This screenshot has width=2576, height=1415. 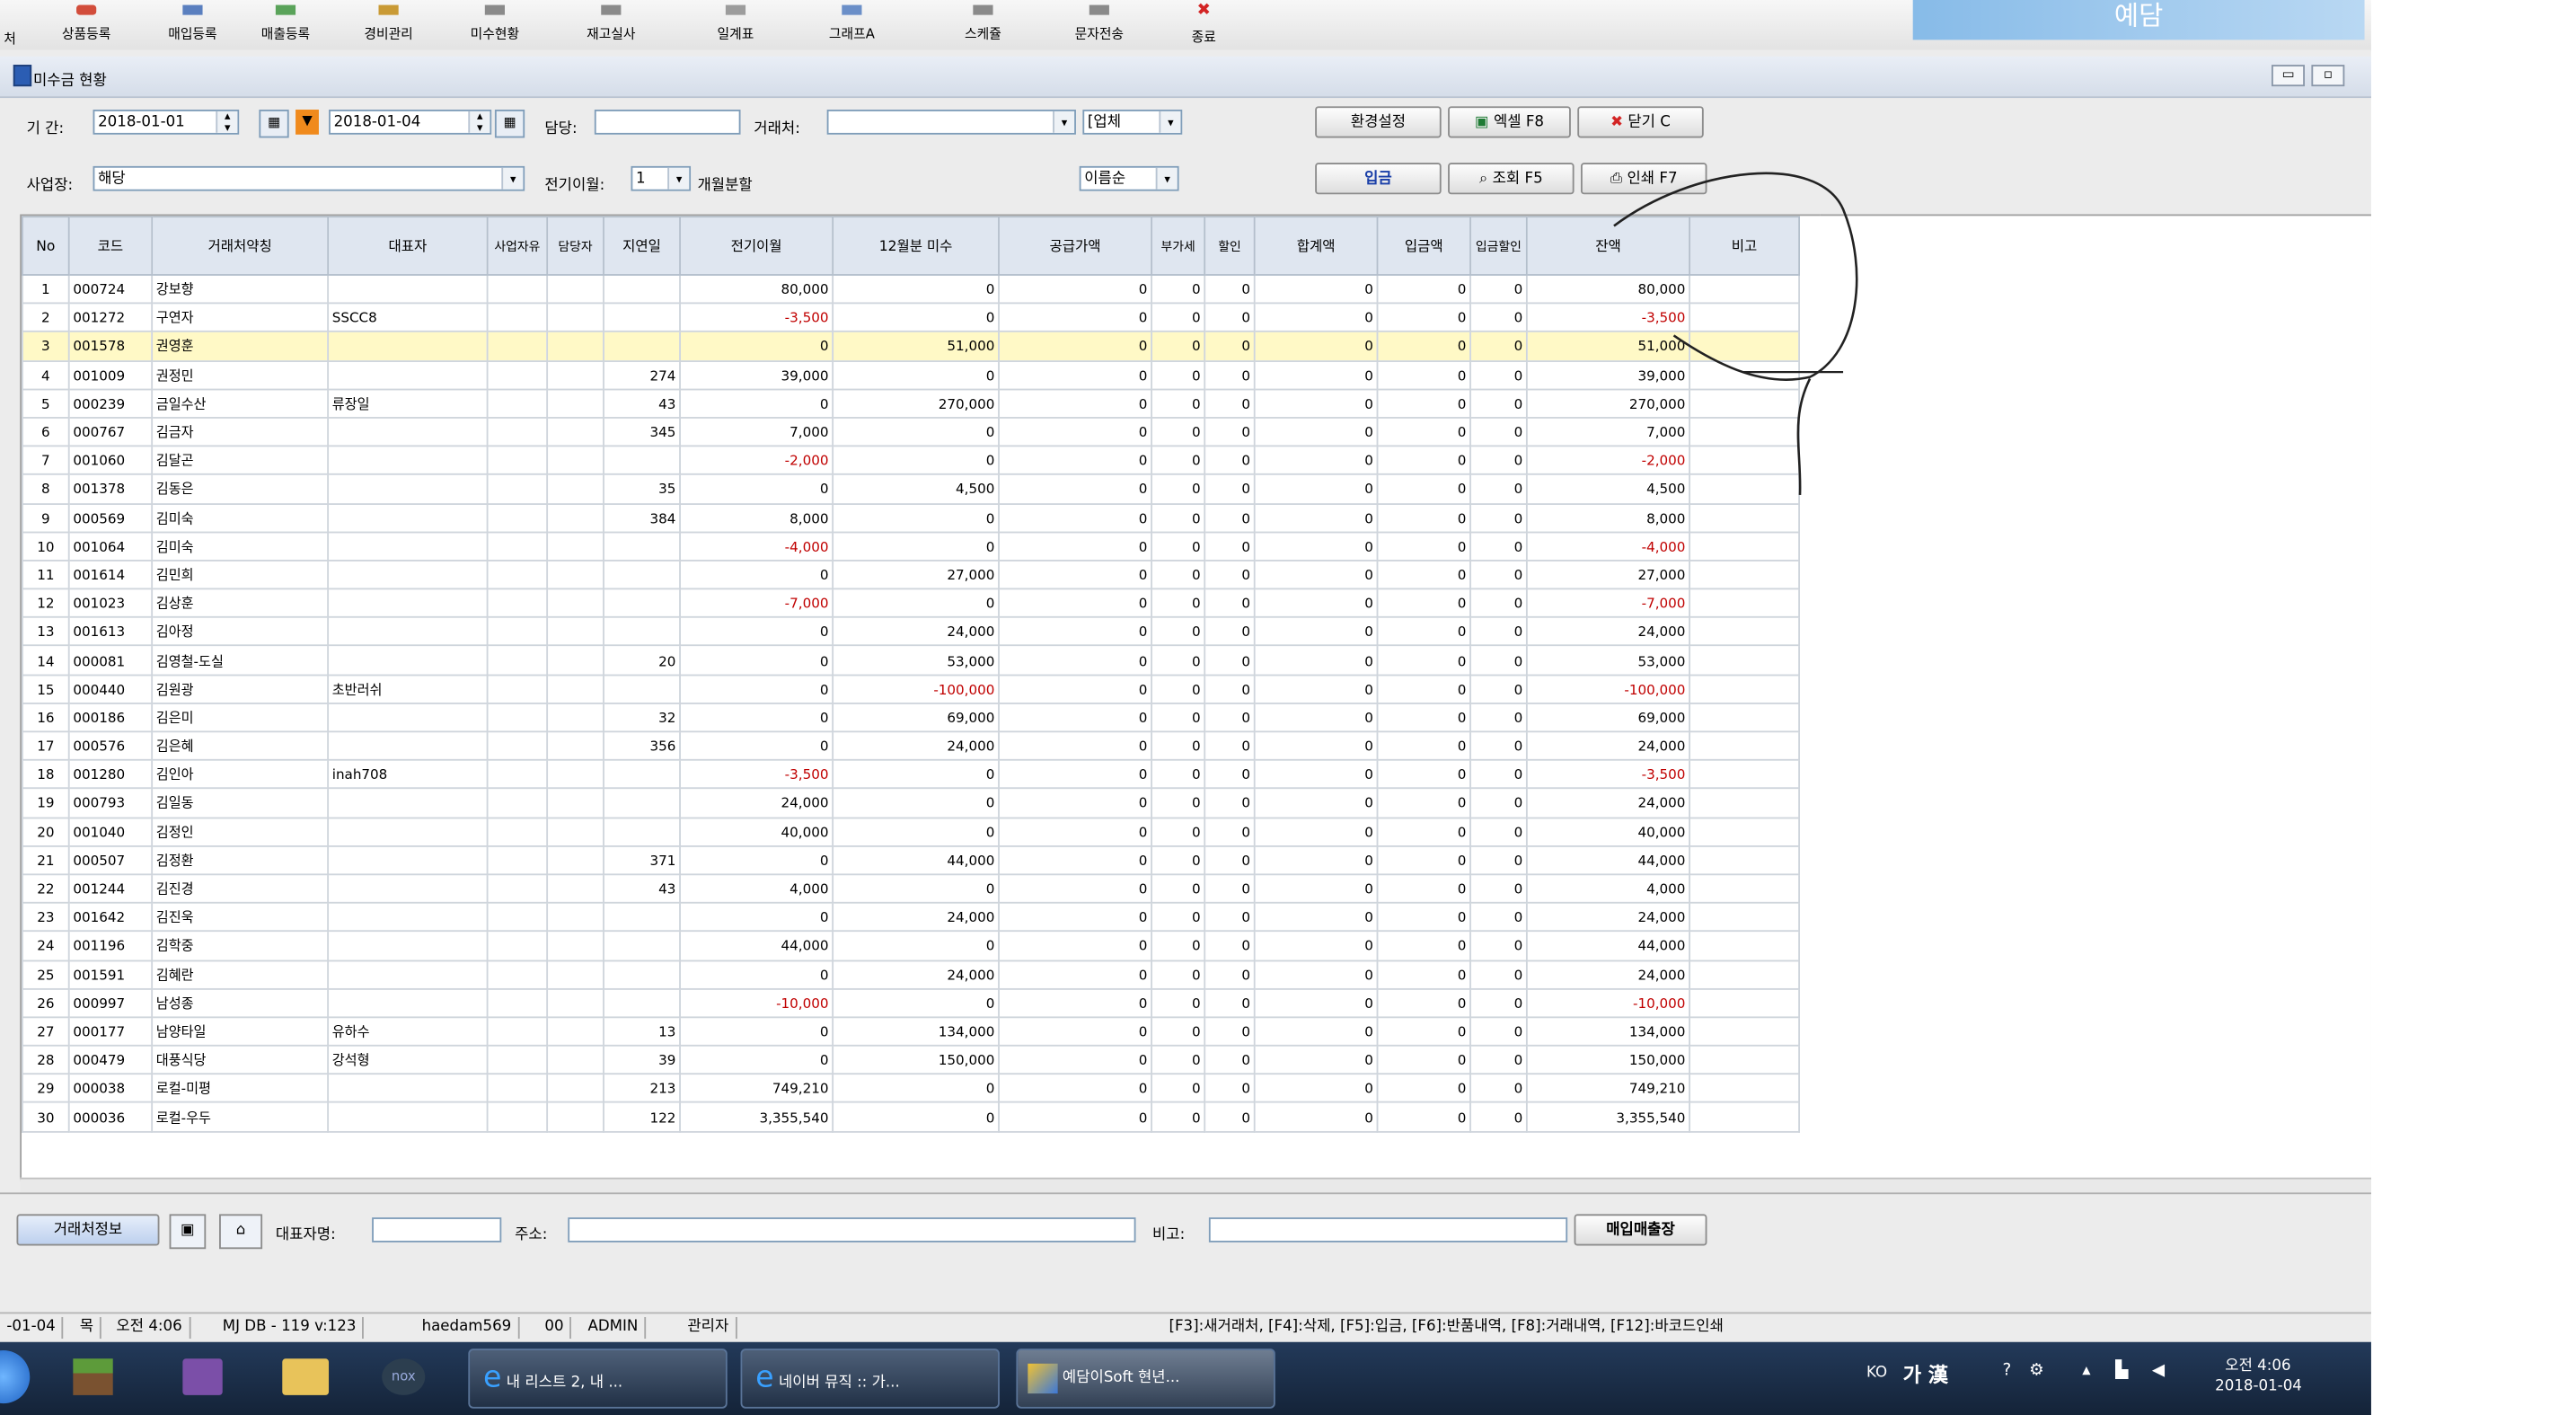 What do you see at coordinates (227, 122) in the screenshot?
I see `date-from-spinner: ▴ ▾` at bounding box center [227, 122].